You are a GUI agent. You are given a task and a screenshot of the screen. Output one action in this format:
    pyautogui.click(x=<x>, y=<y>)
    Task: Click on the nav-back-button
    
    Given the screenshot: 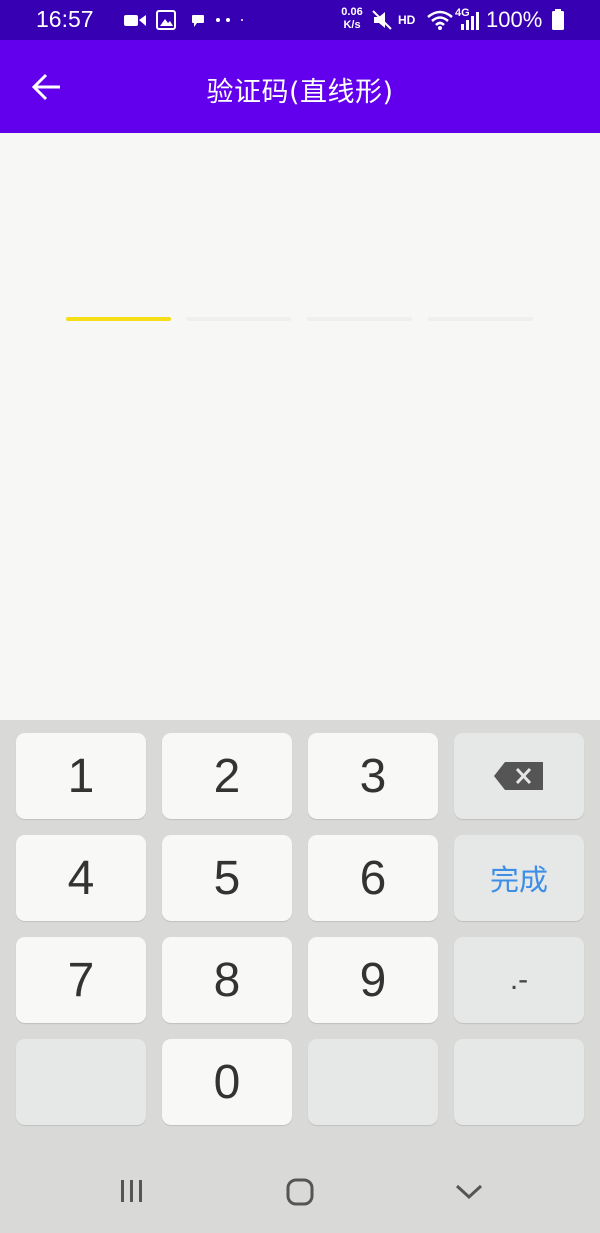 What is the action you would take?
    pyautogui.click(x=469, y=1193)
    